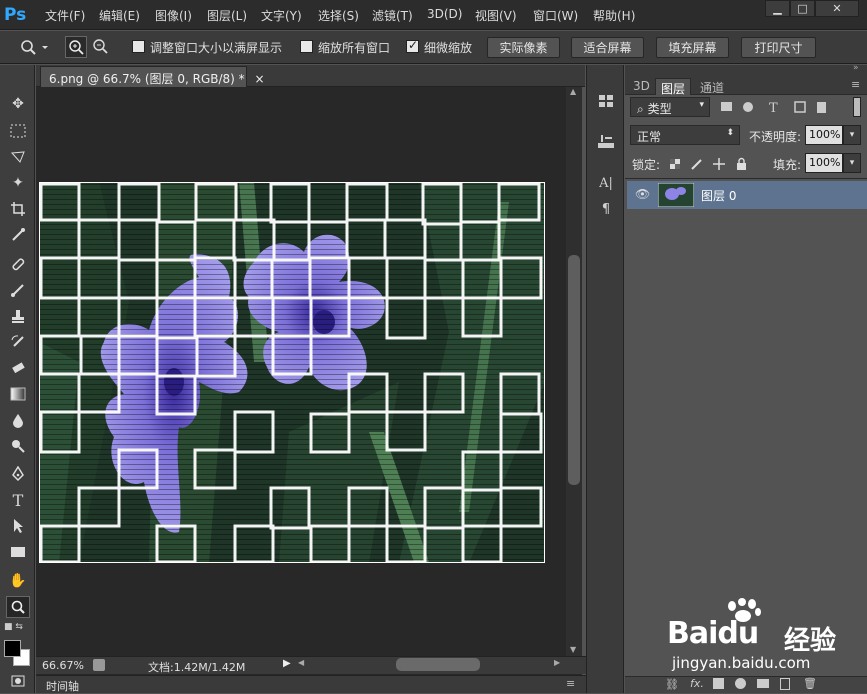 The height and width of the screenshot is (694, 867). What do you see at coordinates (18, 420) in the screenshot?
I see `blur-tool-icon` at bounding box center [18, 420].